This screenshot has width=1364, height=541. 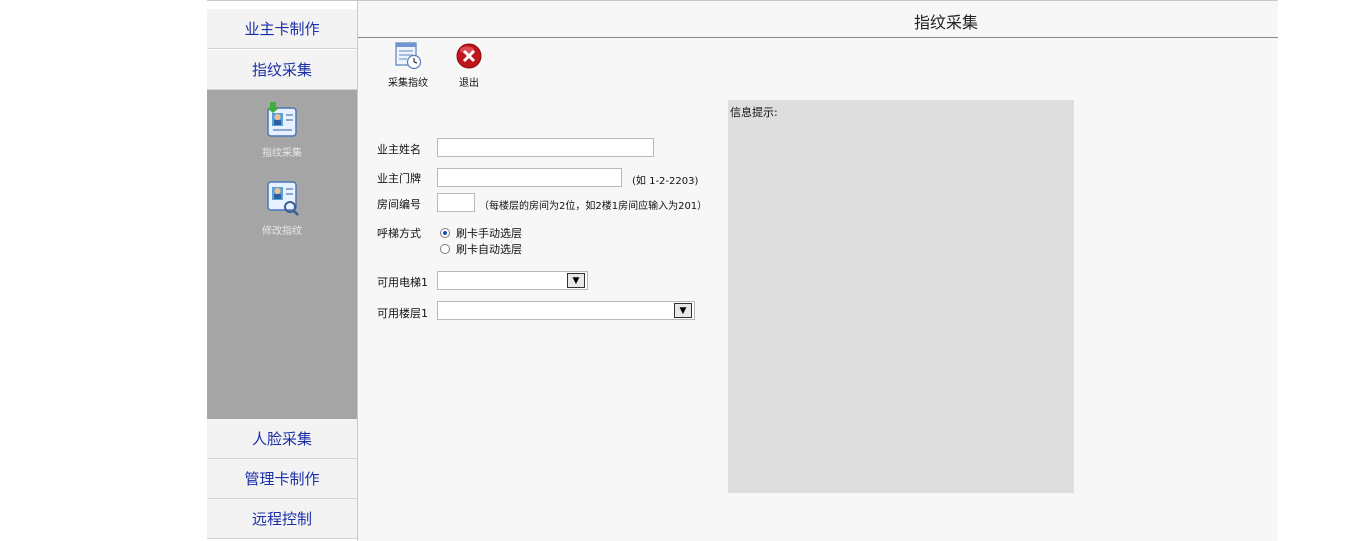 I want to click on elevator-label: 可用电梯1, so click(x=402, y=282).